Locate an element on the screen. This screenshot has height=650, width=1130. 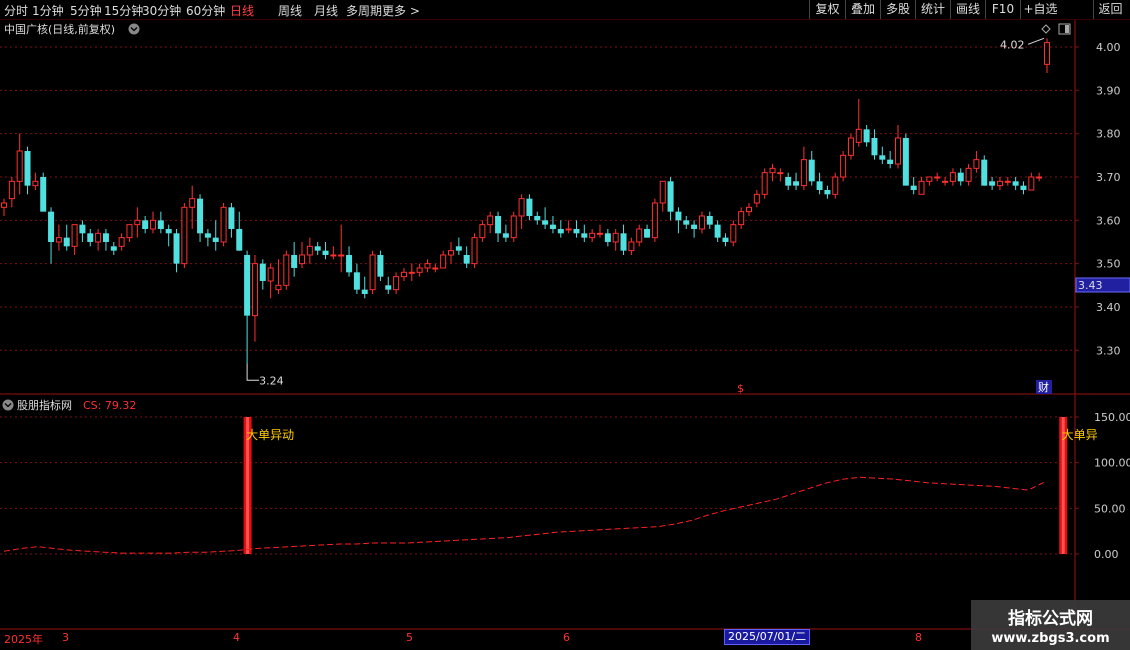
date-label: 6 is located at coordinates (566, 637).